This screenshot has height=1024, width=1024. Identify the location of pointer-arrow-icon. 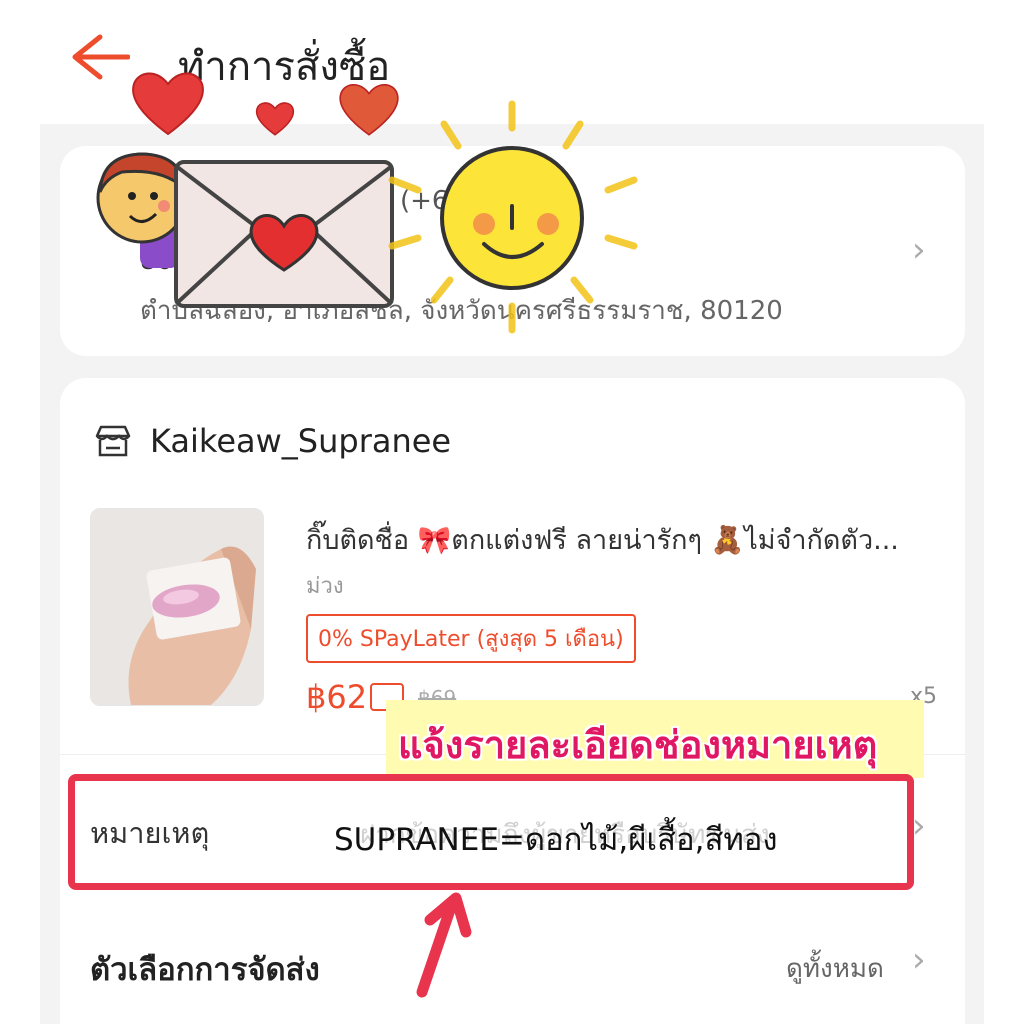
(444, 945).